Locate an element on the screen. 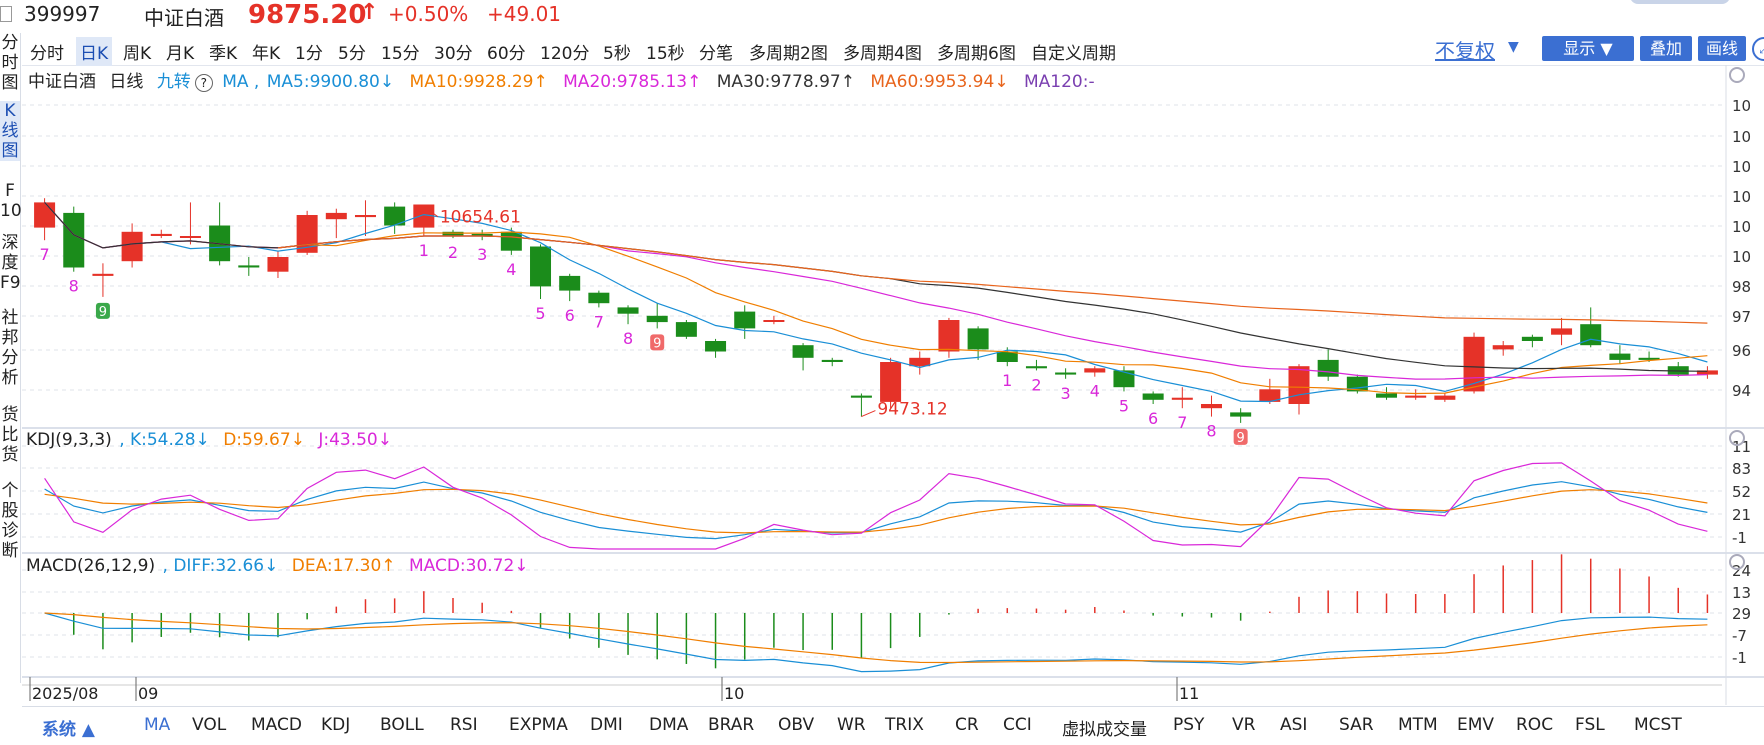 This screenshot has height=745, width=1764. period-tab-4: 季K is located at coordinates (223, 51).